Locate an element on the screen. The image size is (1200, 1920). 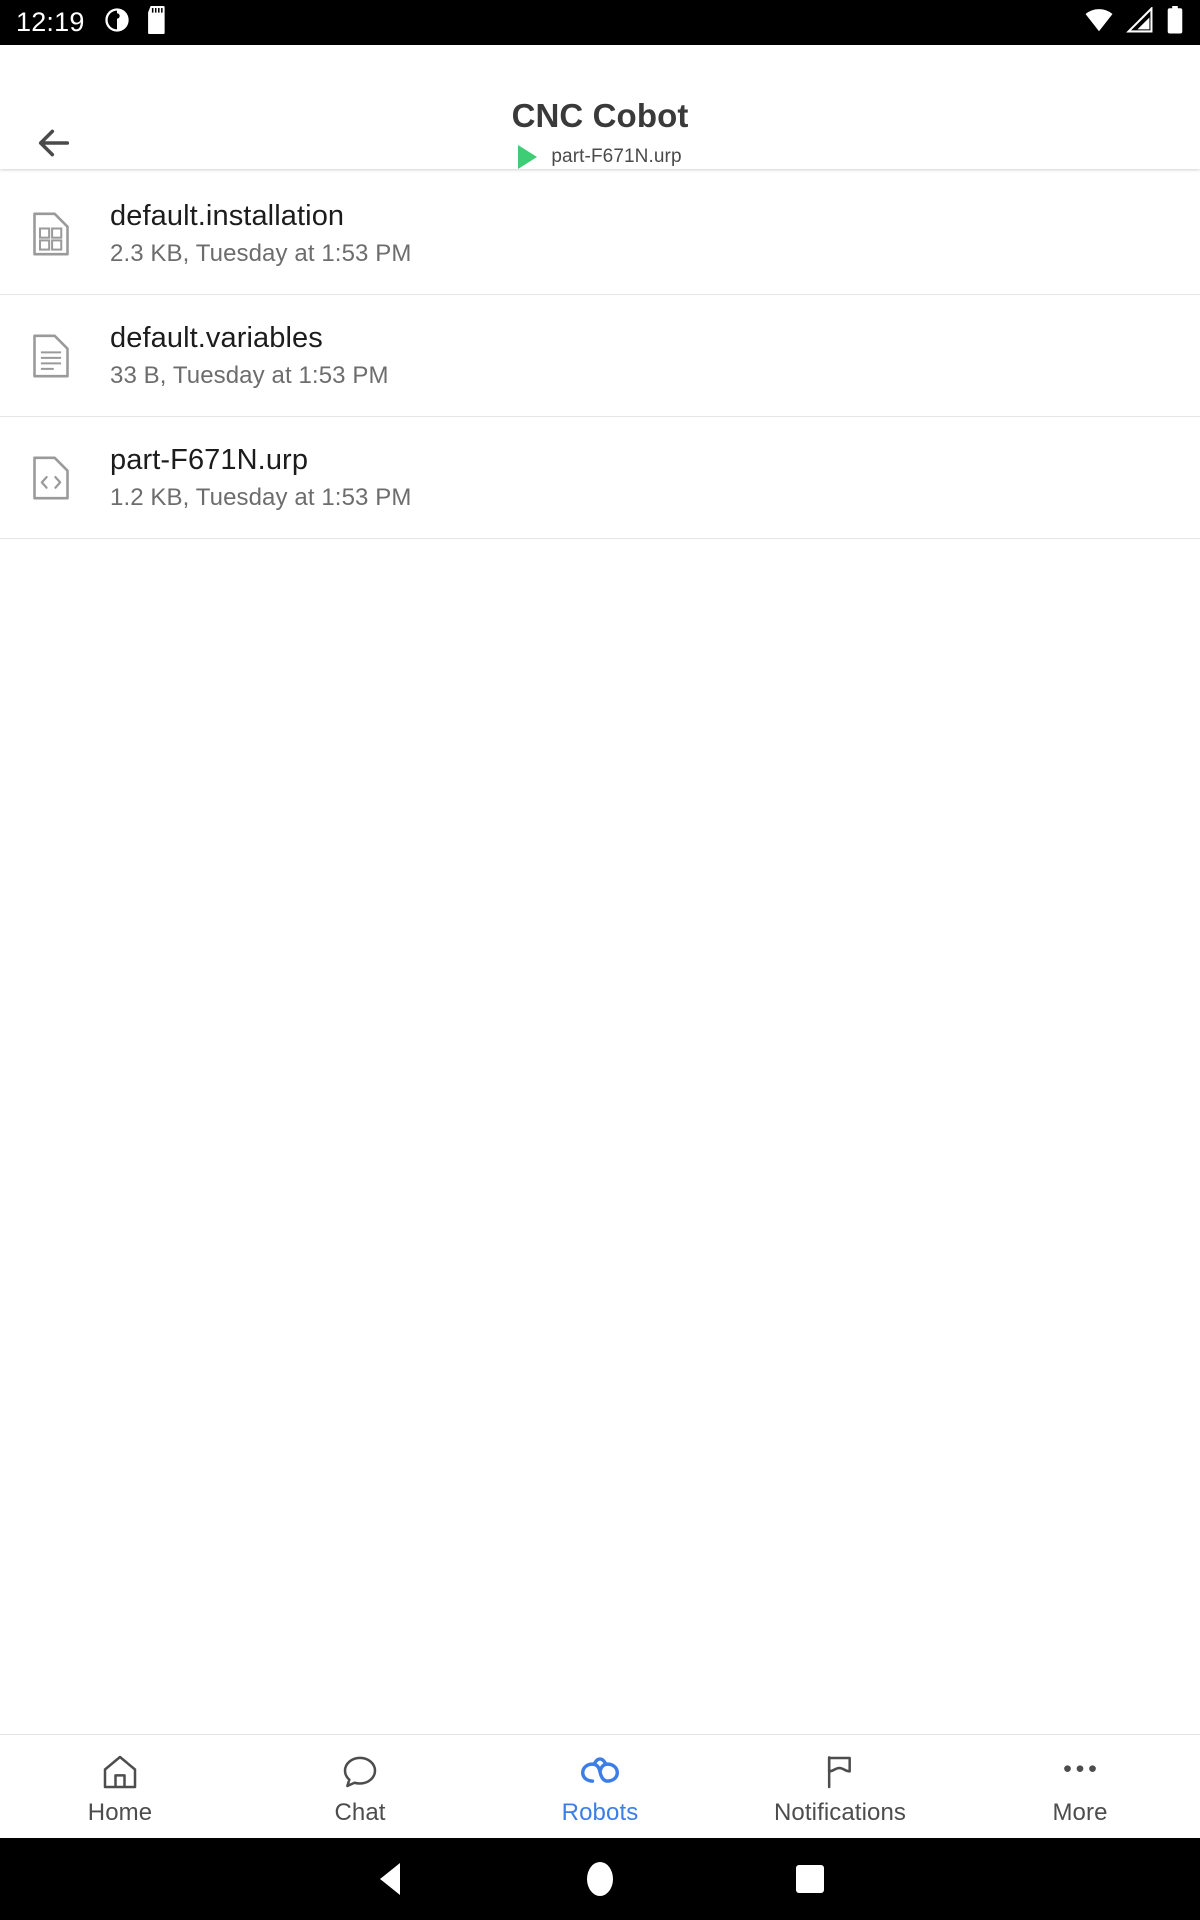
status-bar: 12:19 is located at coordinates (600, 22).